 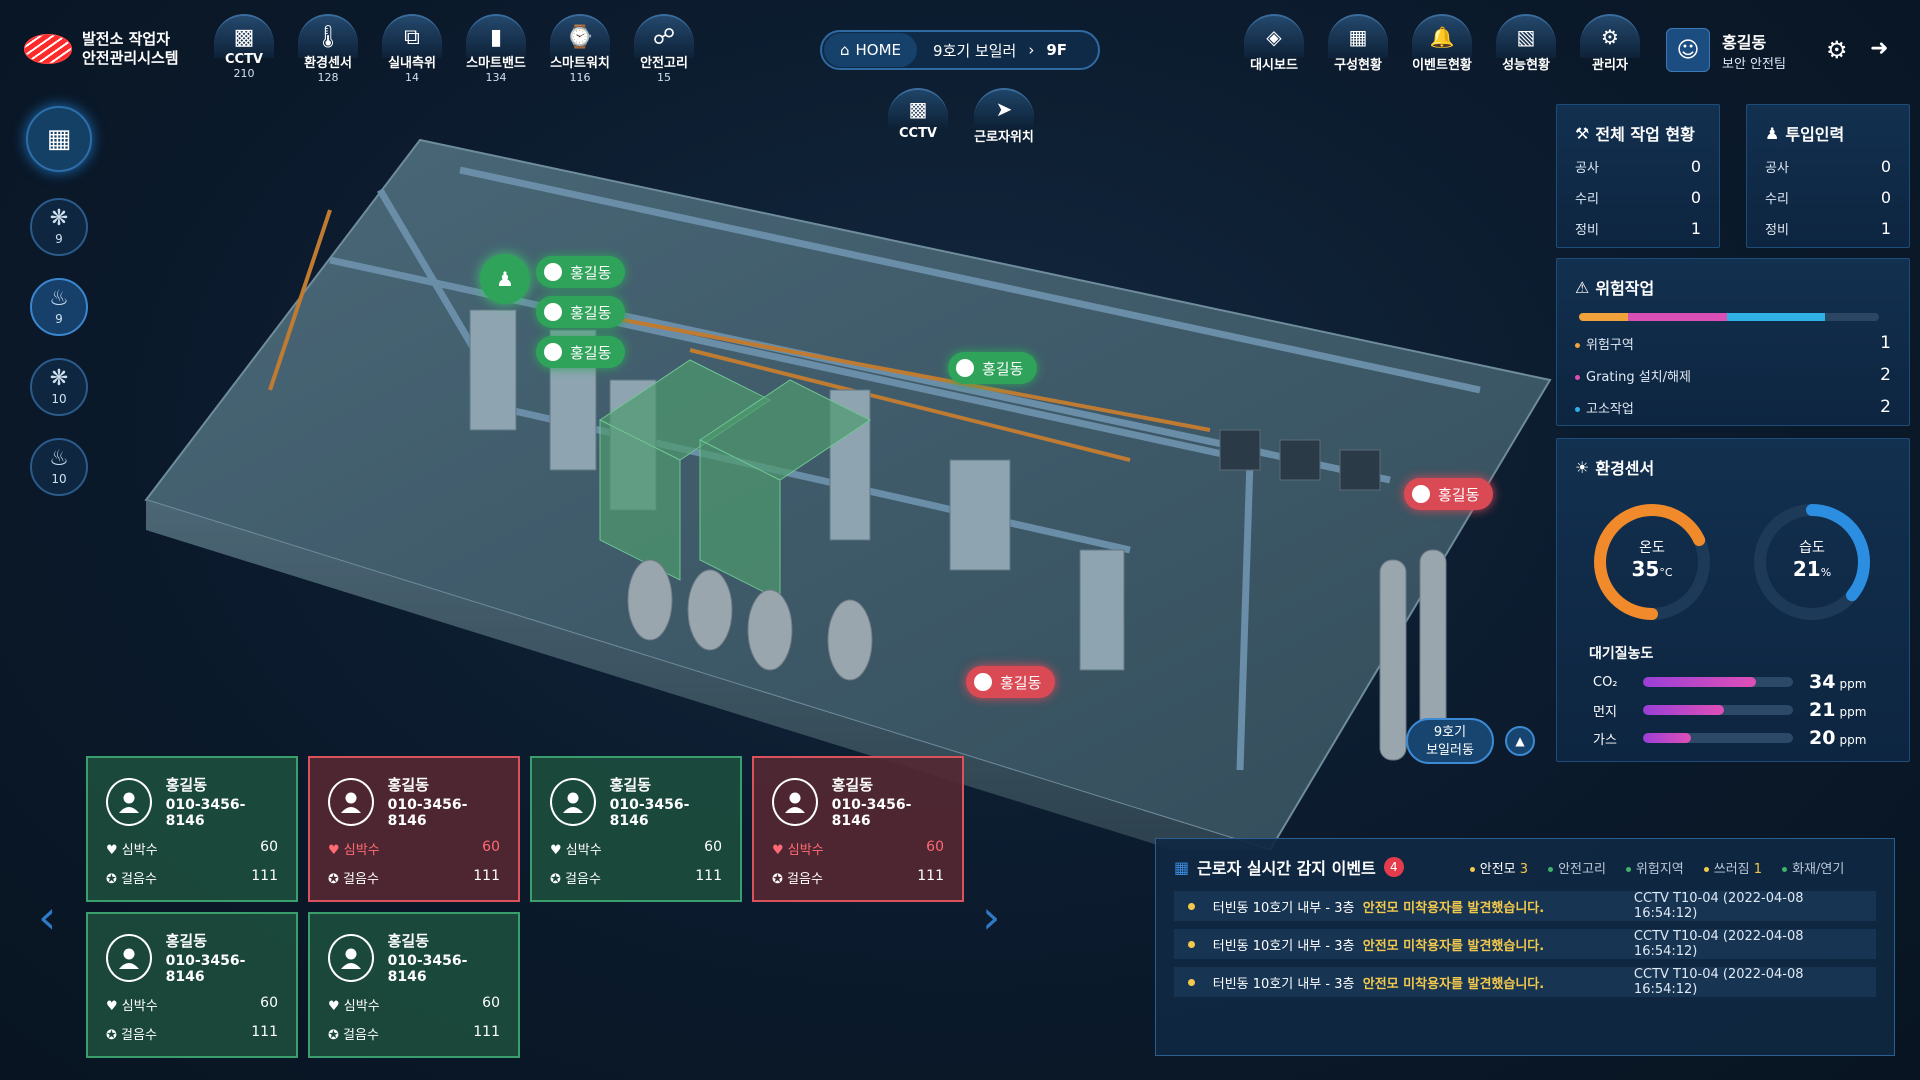 I want to click on bar-chart-icon: ▧, so click(x=1526, y=36).